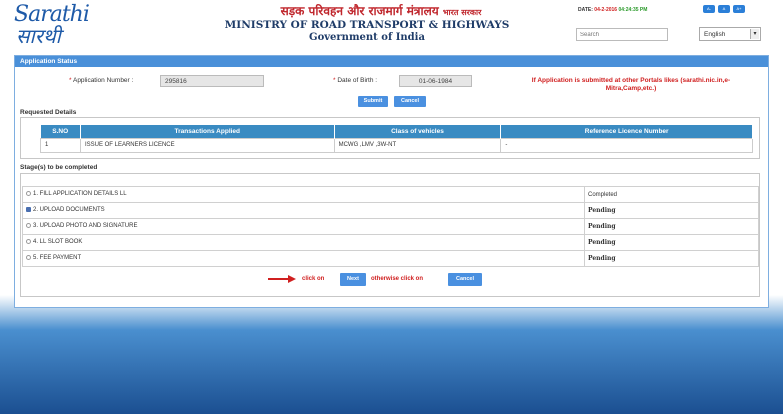  What do you see at coordinates (622, 34) in the screenshot?
I see `search-input` at bounding box center [622, 34].